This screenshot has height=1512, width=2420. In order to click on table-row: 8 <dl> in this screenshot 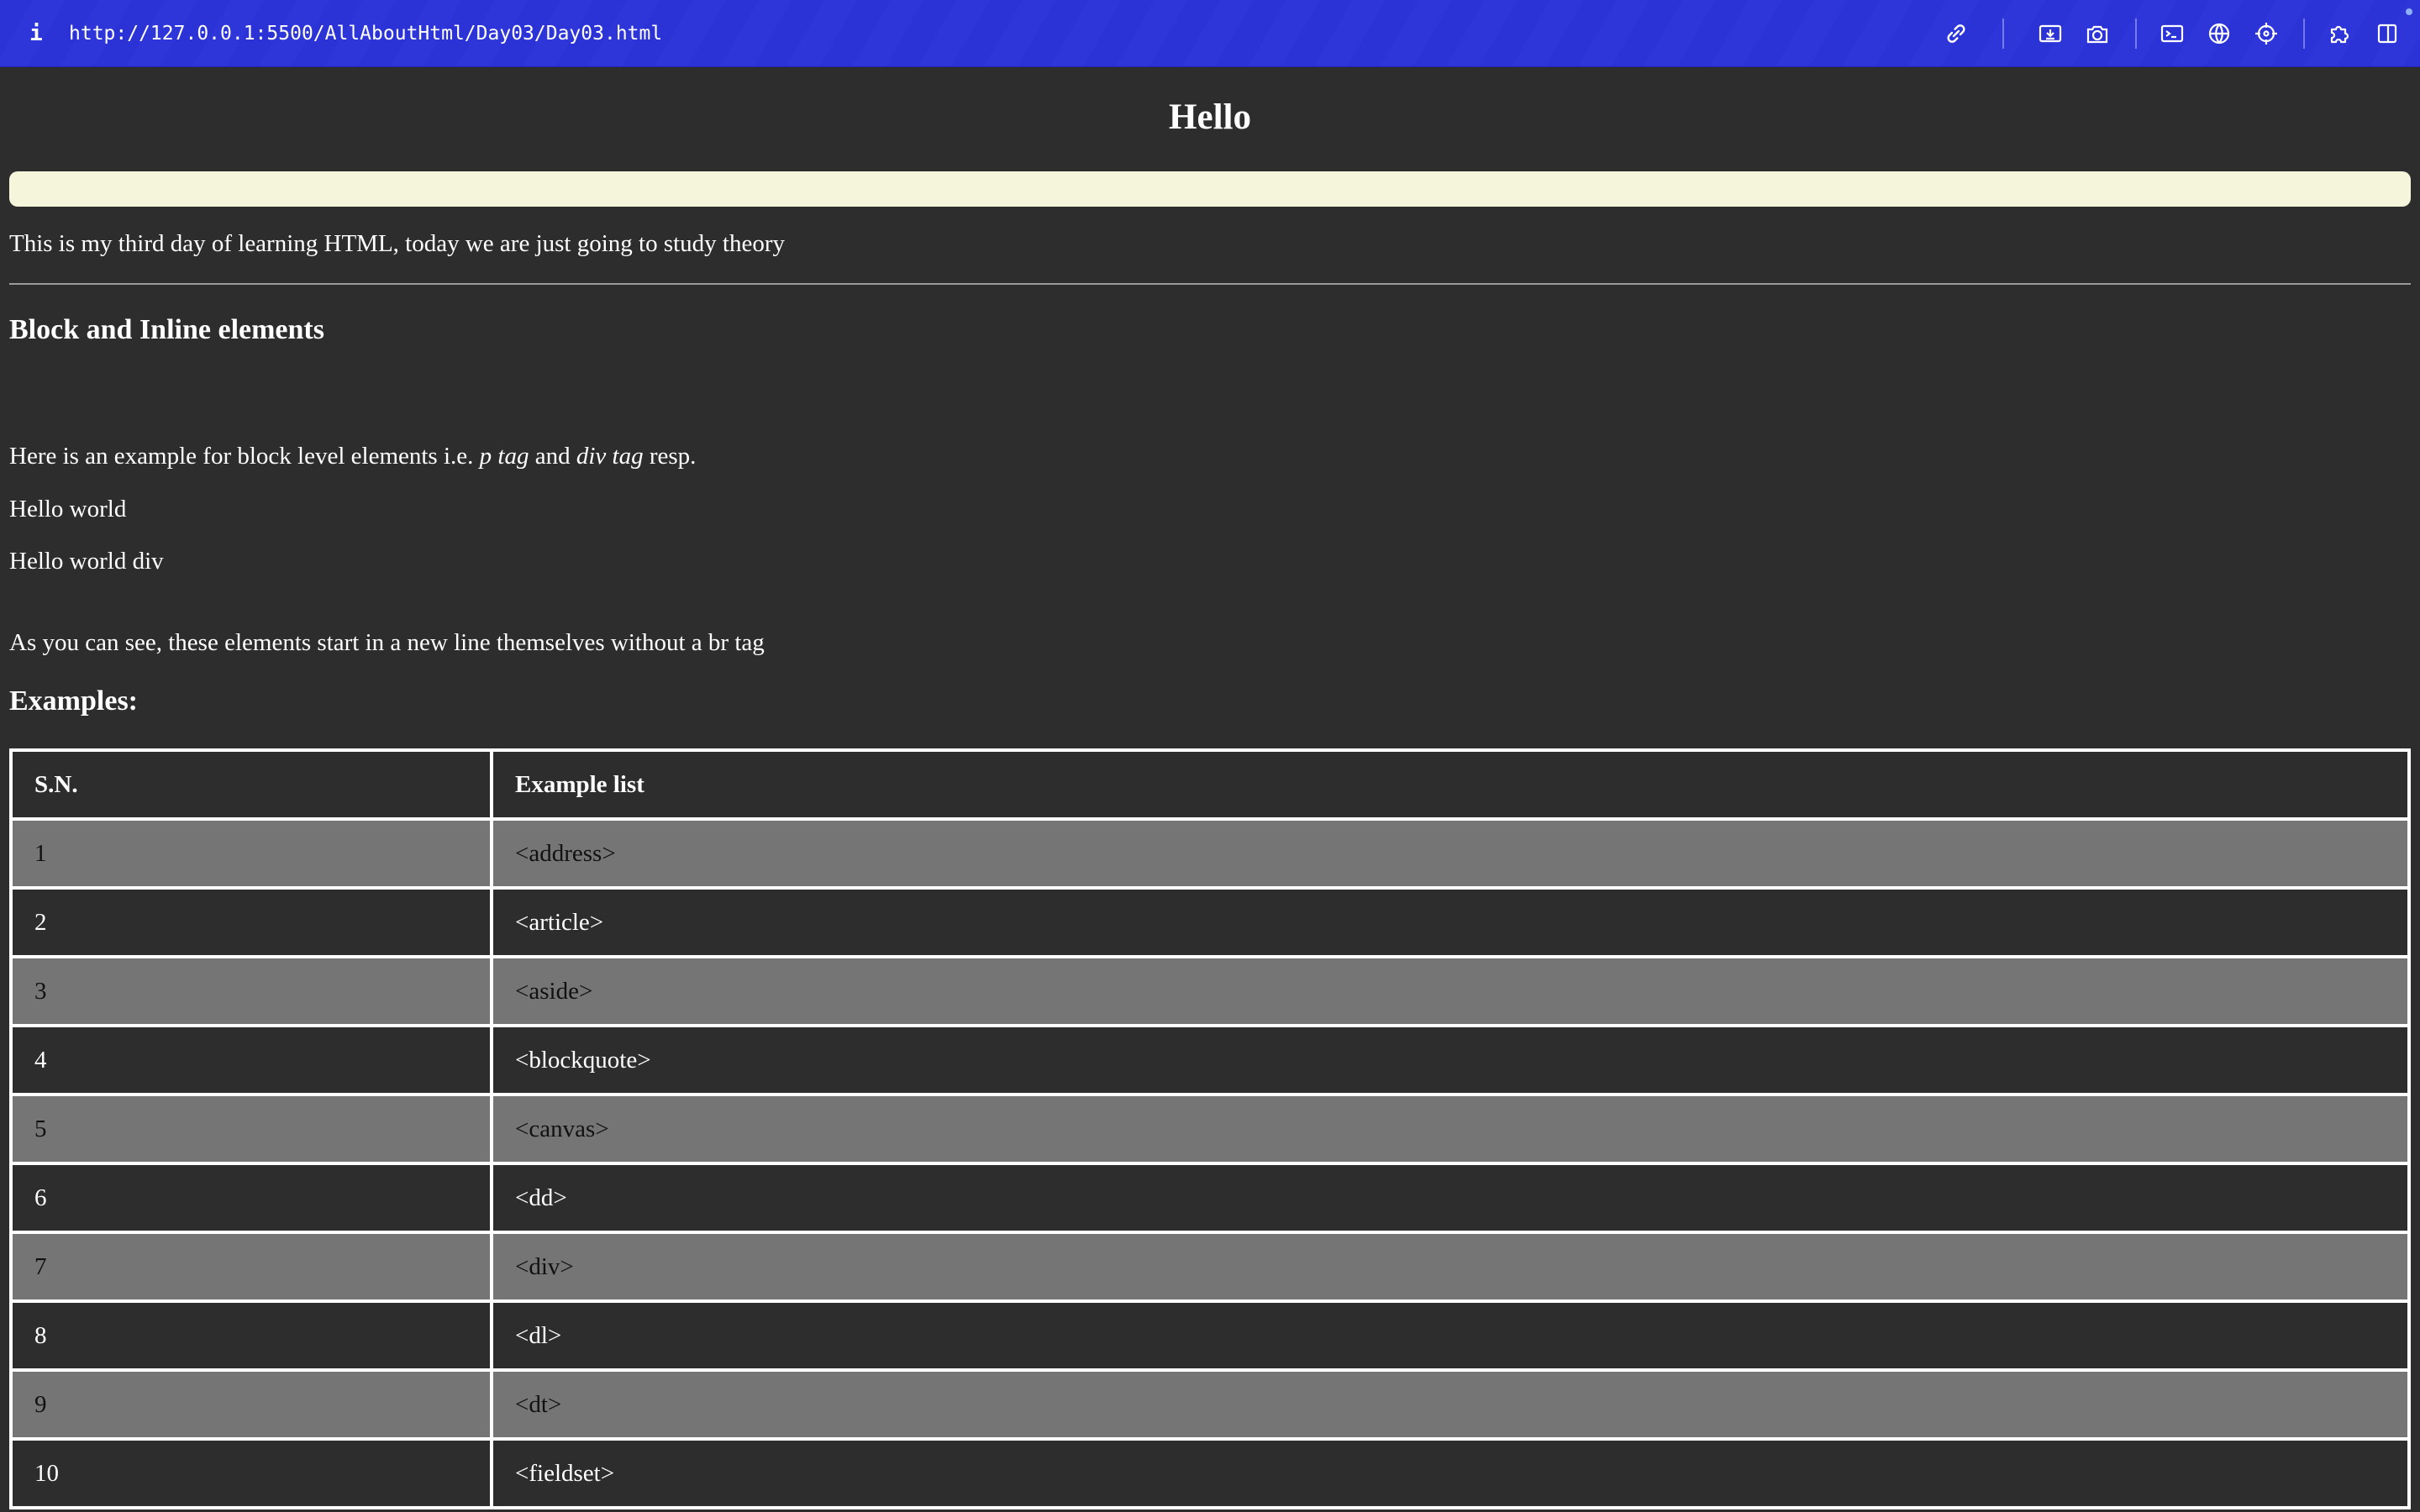, I will do `click(1210, 1335)`.